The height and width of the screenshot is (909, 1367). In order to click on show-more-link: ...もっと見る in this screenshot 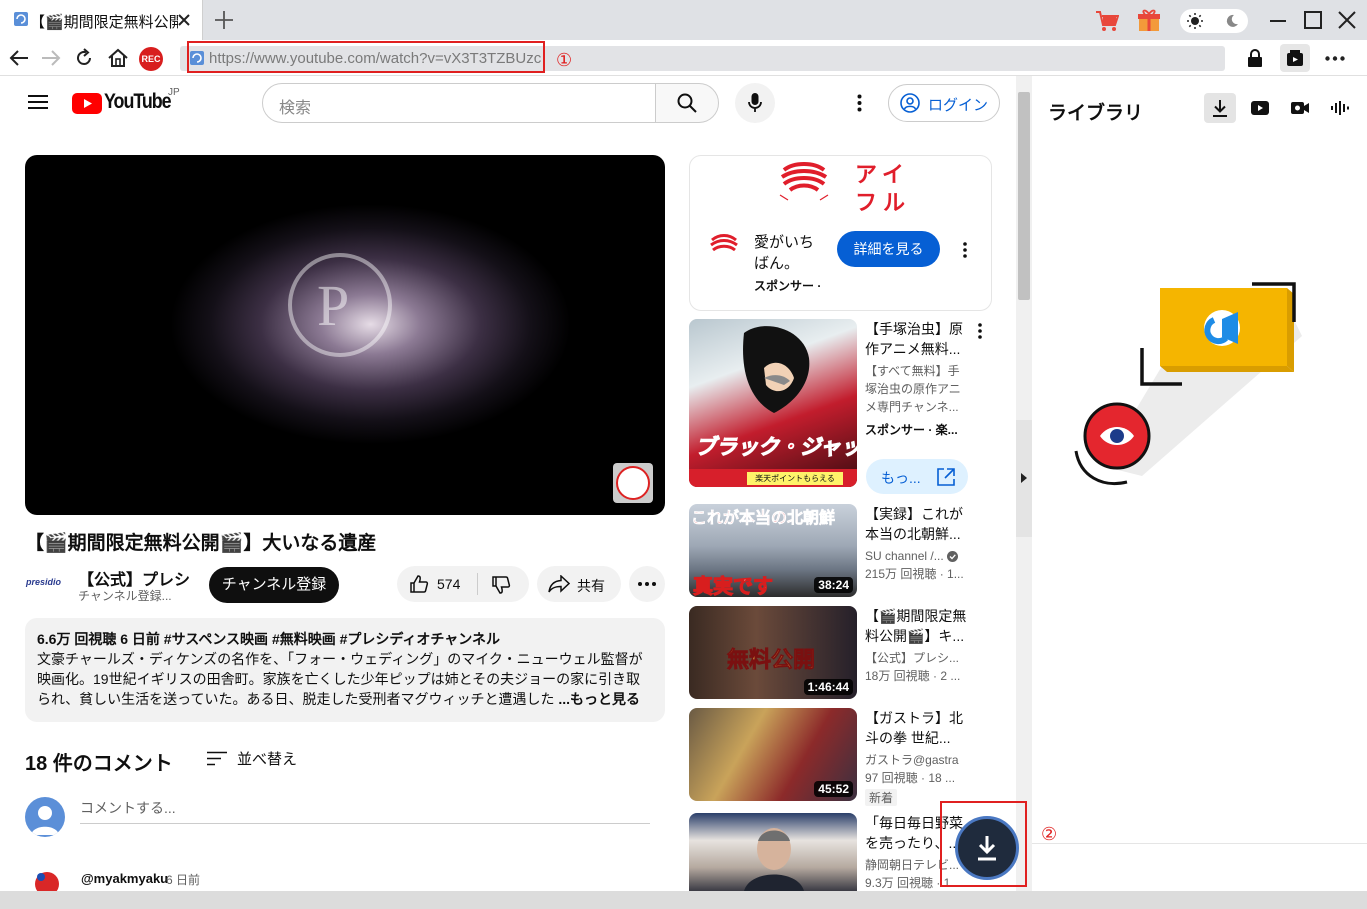, I will do `click(599, 699)`.